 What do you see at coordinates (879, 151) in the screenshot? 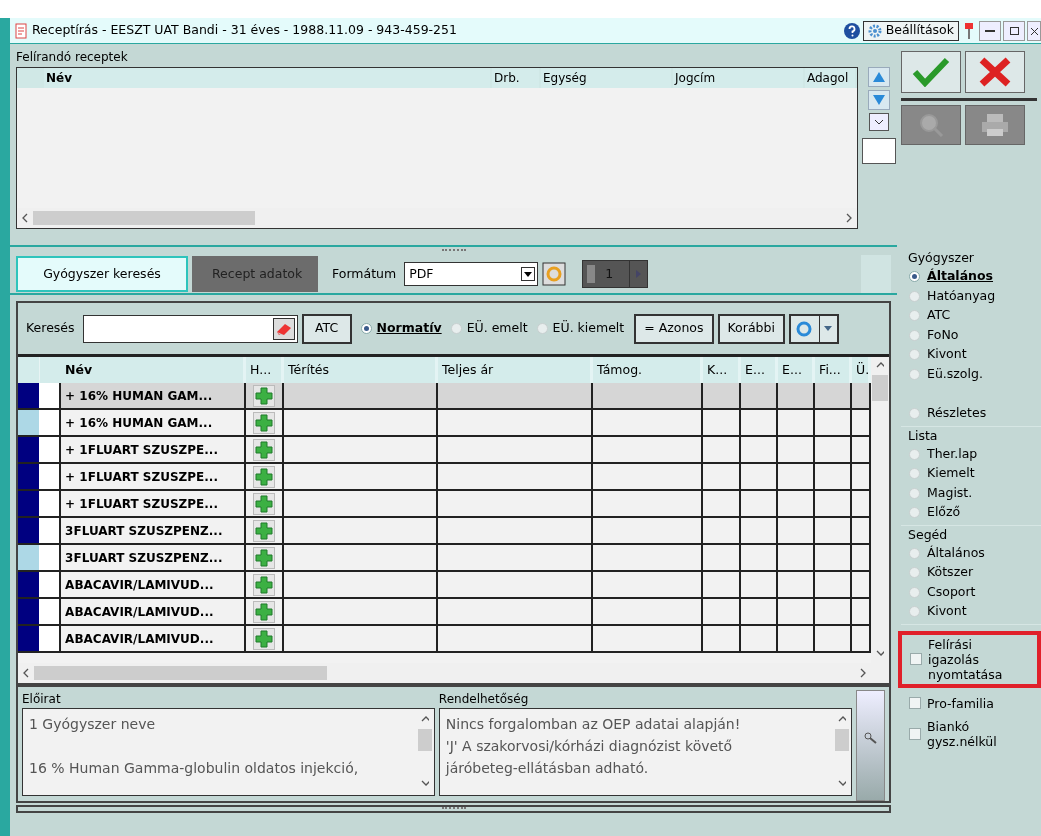
I see `small-field` at bounding box center [879, 151].